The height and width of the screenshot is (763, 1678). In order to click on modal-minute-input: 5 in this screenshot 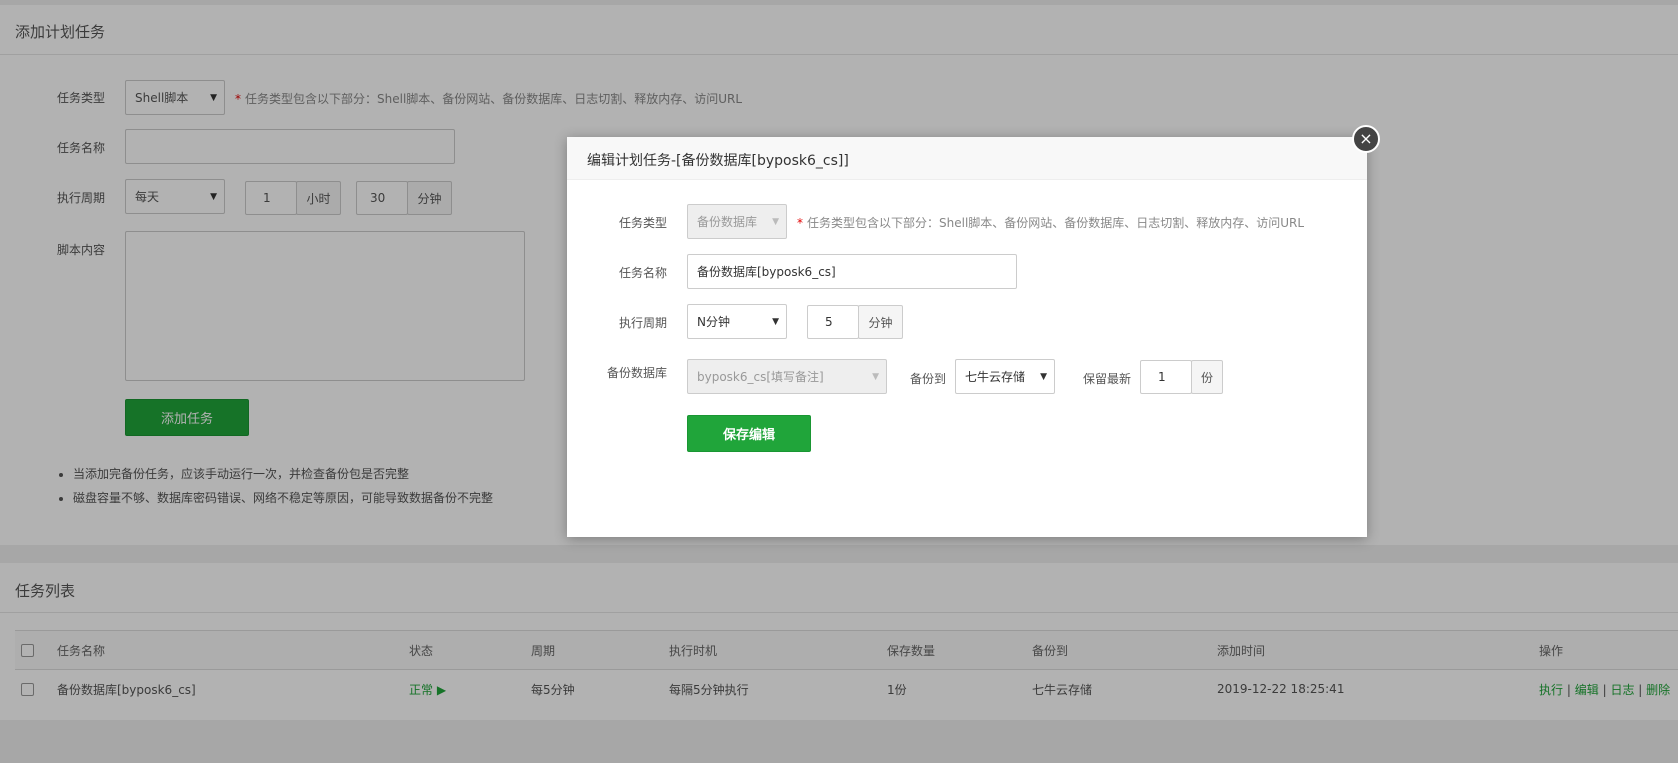, I will do `click(833, 322)`.